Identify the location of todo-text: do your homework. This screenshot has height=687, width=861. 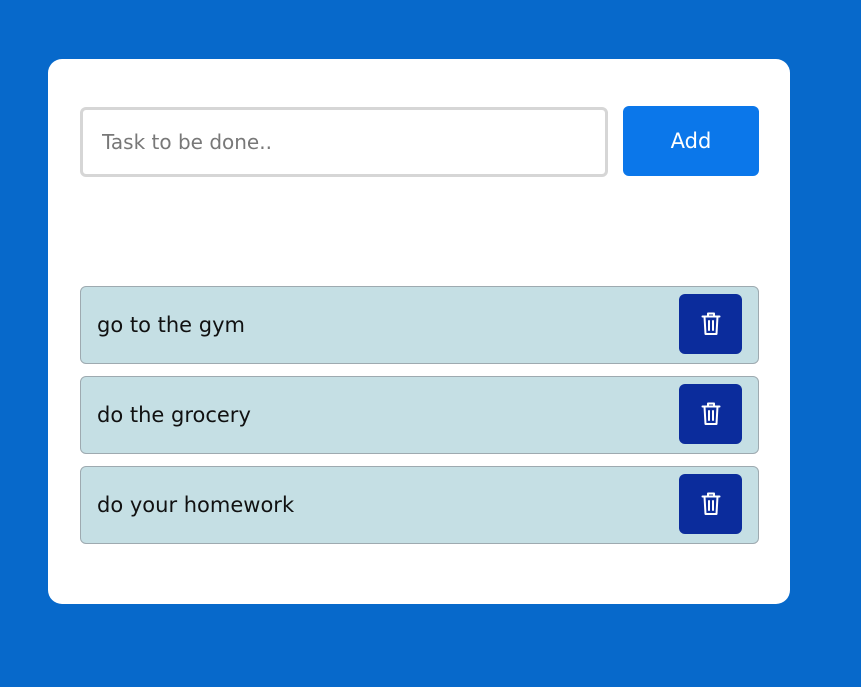
(196, 505).